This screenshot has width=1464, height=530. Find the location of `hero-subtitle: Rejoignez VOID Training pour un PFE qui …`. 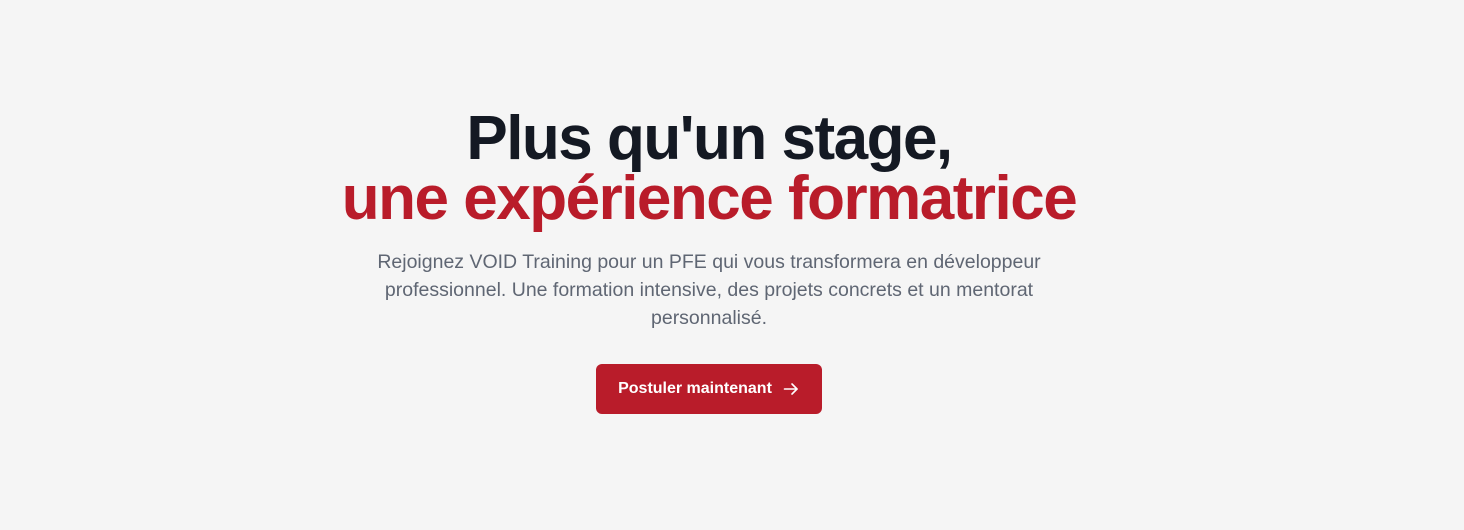

hero-subtitle: Rejoignez VOID Training pour un PFE qui … is located at coordinates (709, 290).